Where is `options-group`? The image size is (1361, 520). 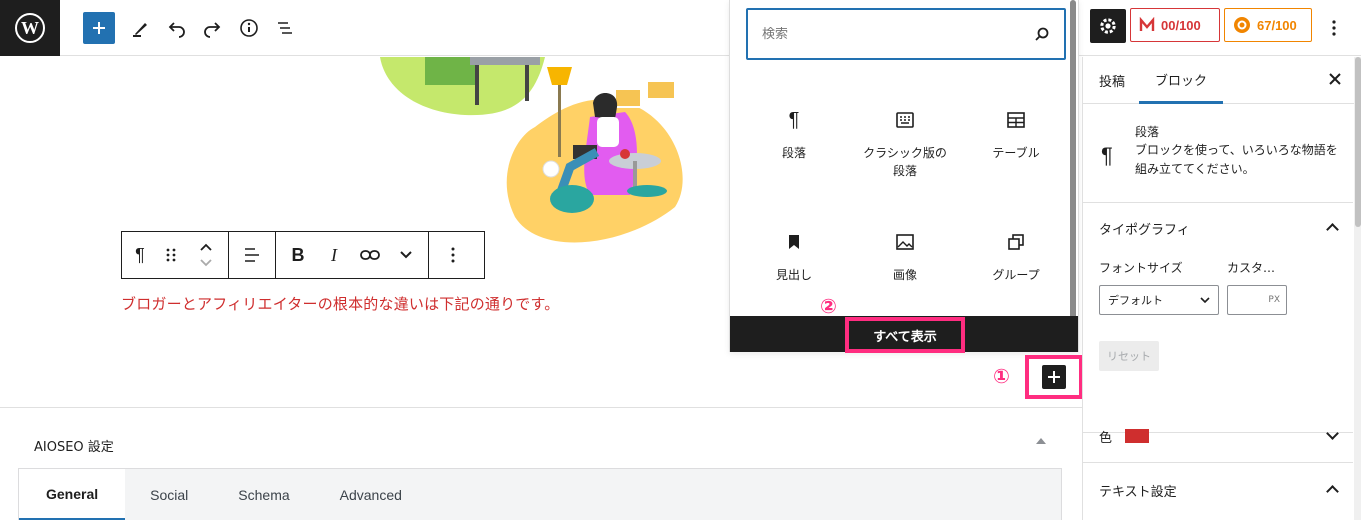
options-group is located at coordinates (453, 255).